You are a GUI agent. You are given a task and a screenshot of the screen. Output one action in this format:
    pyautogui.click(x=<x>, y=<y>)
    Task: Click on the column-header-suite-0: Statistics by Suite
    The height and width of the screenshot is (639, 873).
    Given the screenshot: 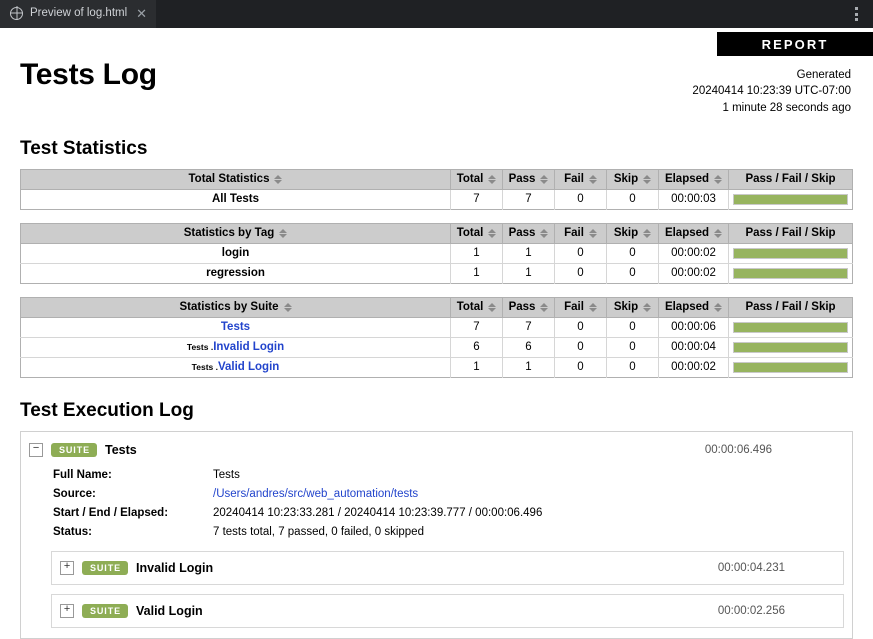 What is the action you would take?
    pyautogui.click(x=235, y=307)
    